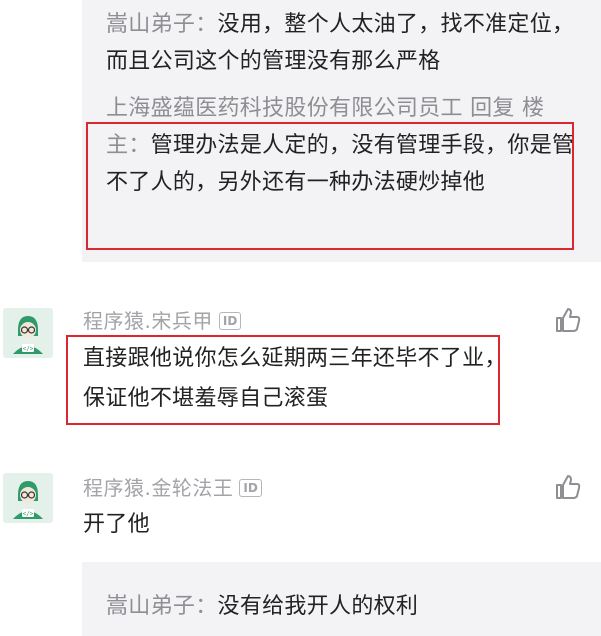 The height and width of the screenshot is (636, 601). I want to click on reply-item: 嵩山弟子：没有给我开人的权利, so click(341, 606).